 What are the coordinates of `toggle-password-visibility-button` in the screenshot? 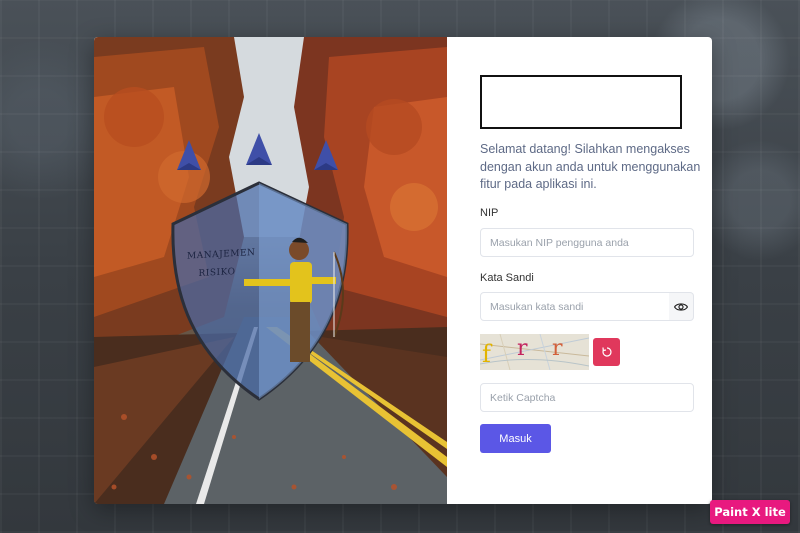 It's located at (681, 306).